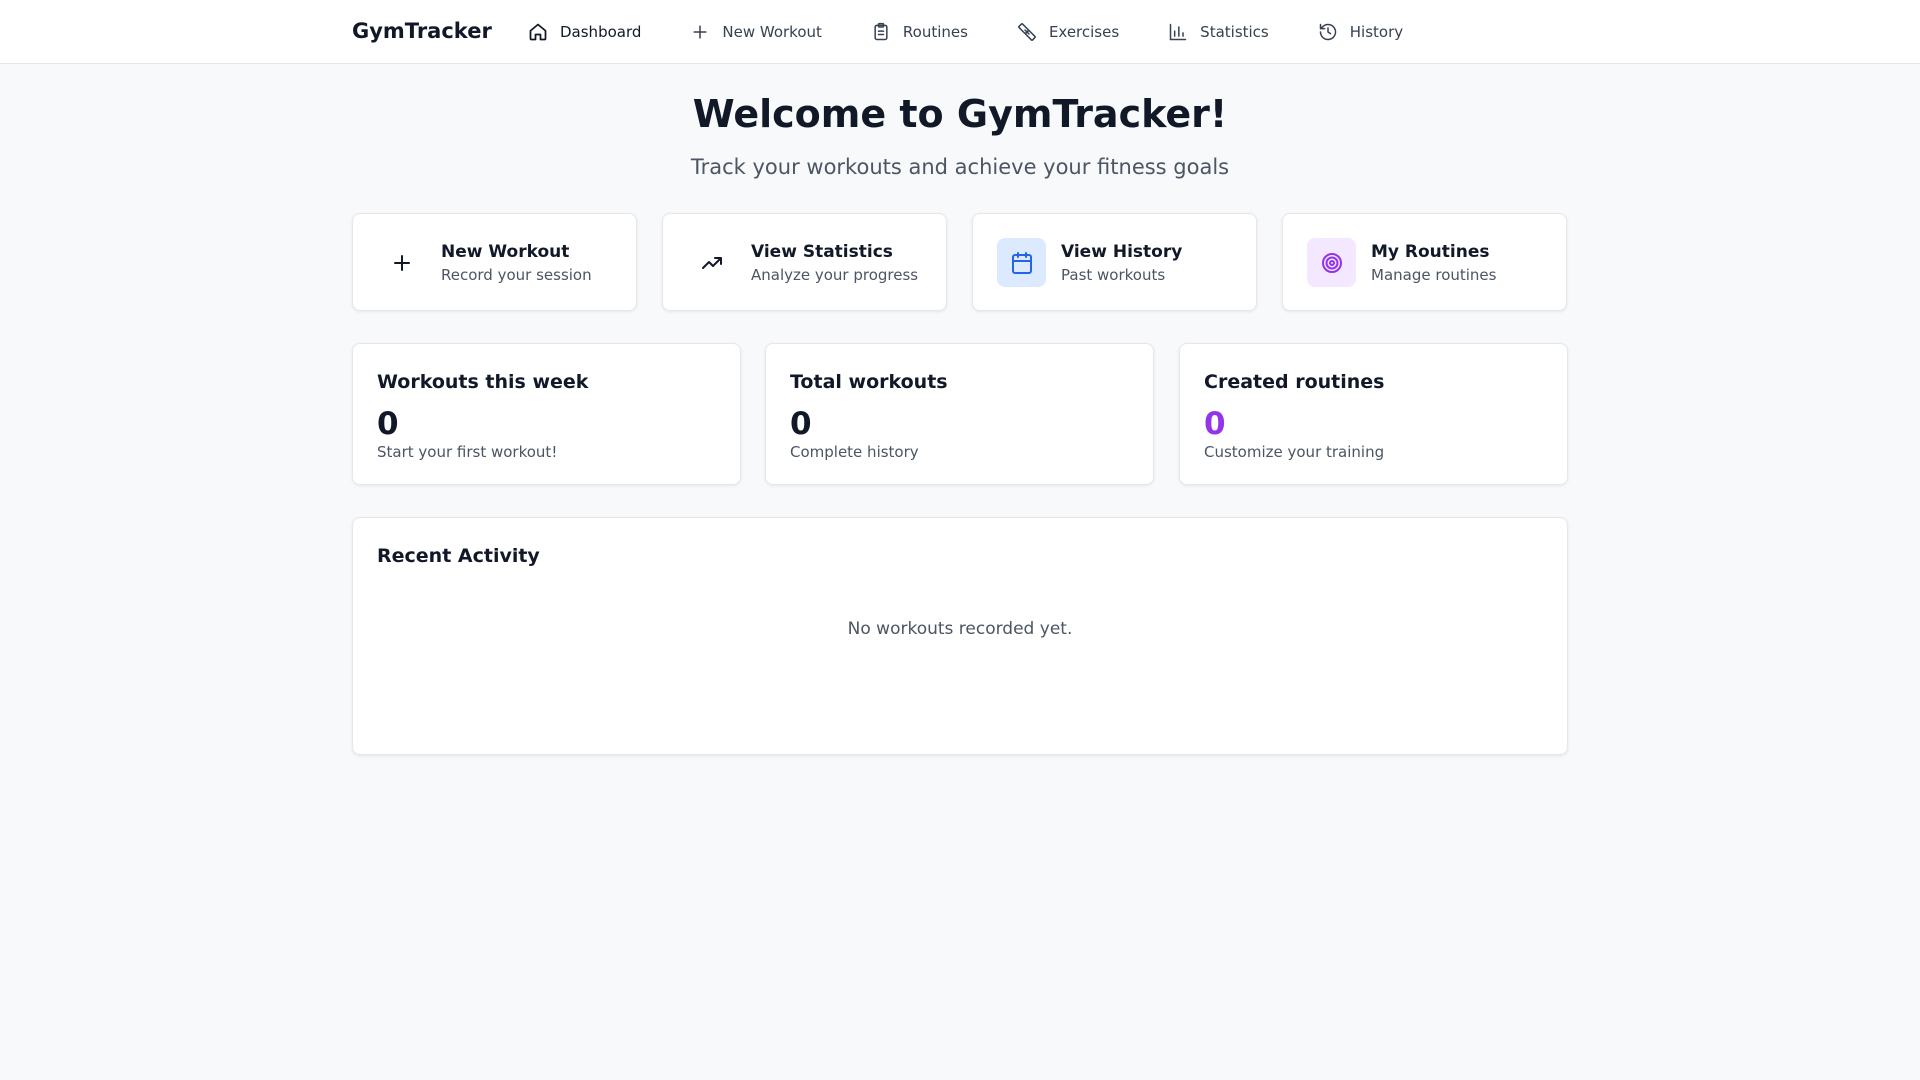 The image size is (1920, 1080). I want to click on stat-title: Created routines, so click(1294, 382).